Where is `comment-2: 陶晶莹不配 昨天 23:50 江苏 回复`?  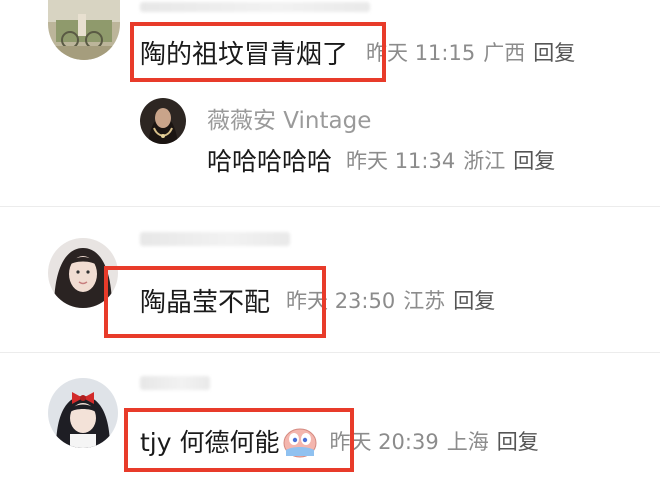
comment-2: 陶晶莹不配 昨天 23:50 江苏 回复 is located at coordinates (317, 300).